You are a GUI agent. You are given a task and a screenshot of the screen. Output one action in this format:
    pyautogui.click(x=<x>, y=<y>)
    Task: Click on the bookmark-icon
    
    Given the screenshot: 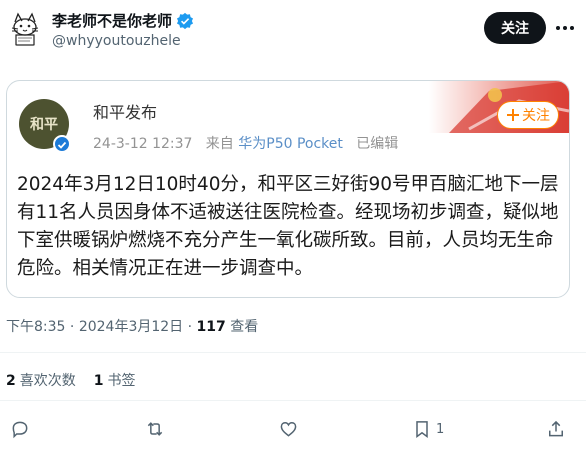 What is the action you would take?
    pyautogui.click(x=422, y=429)
    